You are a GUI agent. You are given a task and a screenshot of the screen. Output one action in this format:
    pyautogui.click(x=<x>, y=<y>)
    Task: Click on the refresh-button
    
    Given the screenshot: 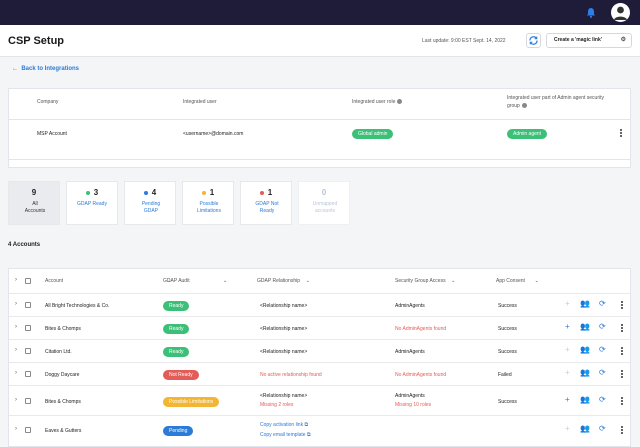 What is the action you would take?
    pyautogui.click(x=533, y=40)
    